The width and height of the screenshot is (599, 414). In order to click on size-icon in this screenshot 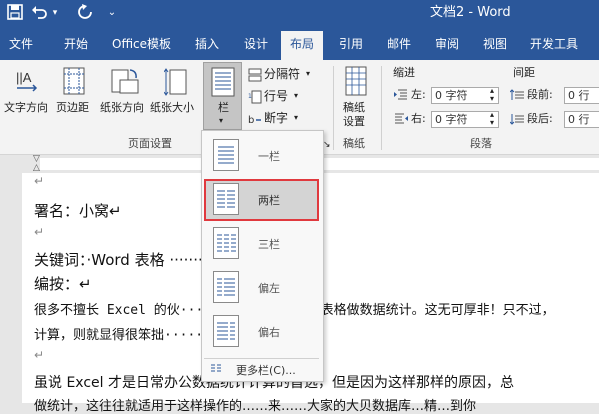, I will do `click(175, 82)`.